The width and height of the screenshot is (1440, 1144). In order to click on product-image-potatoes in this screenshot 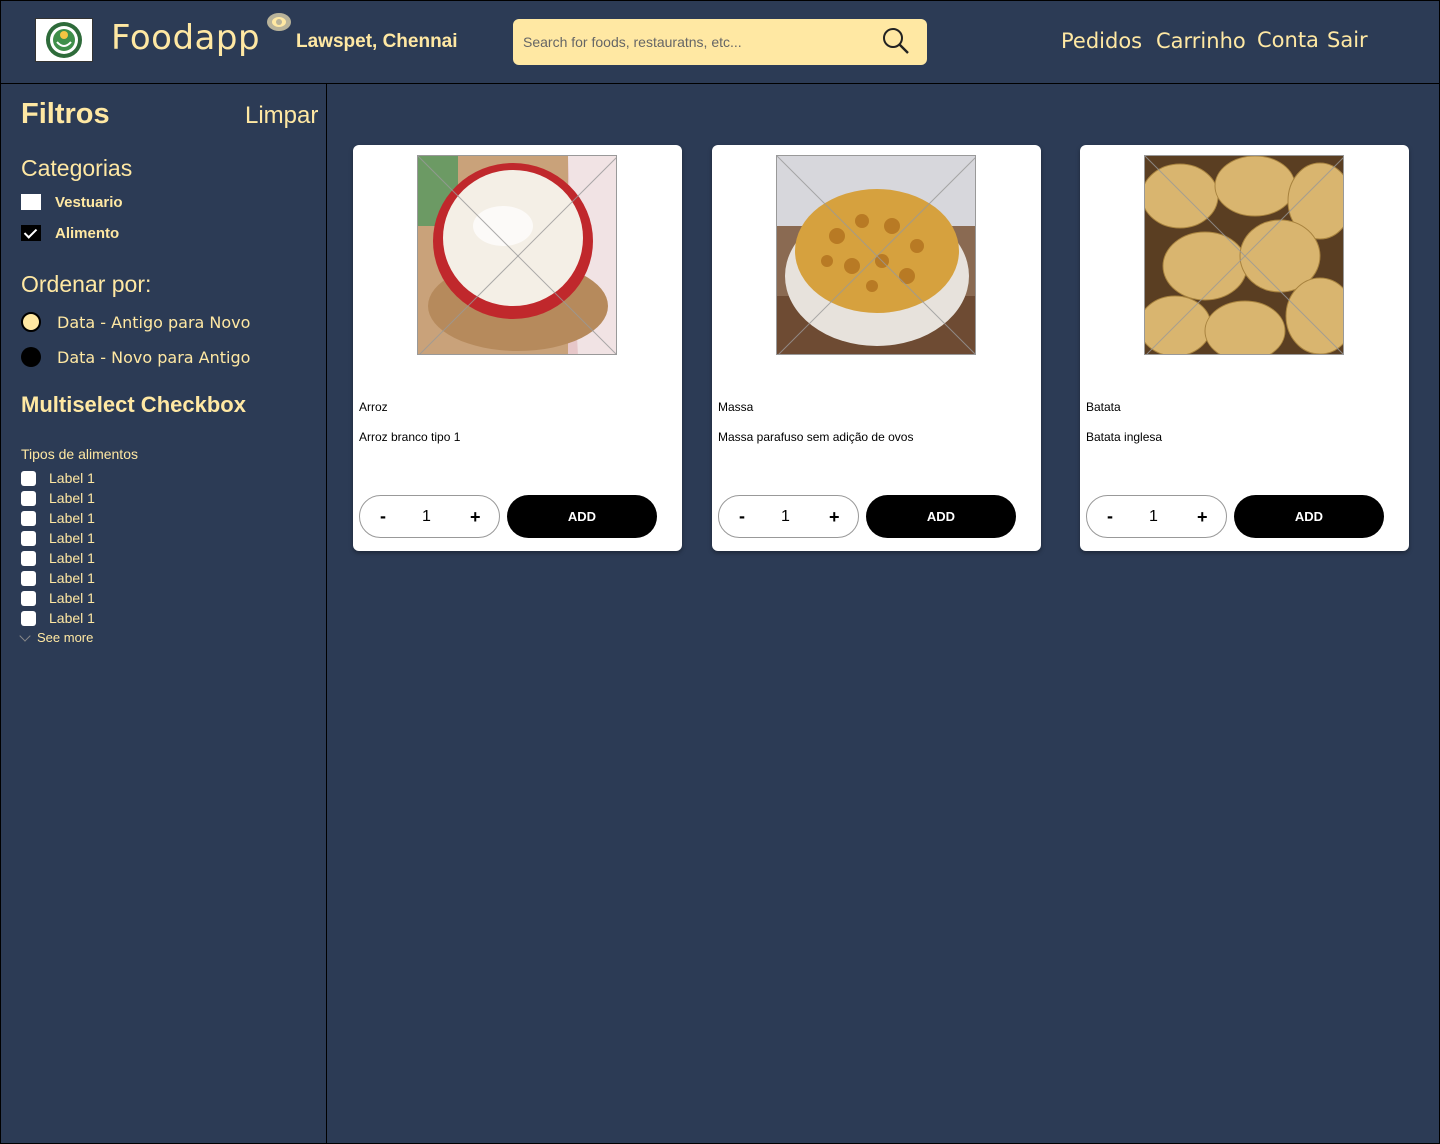, I will do `click(1244, 255)`.